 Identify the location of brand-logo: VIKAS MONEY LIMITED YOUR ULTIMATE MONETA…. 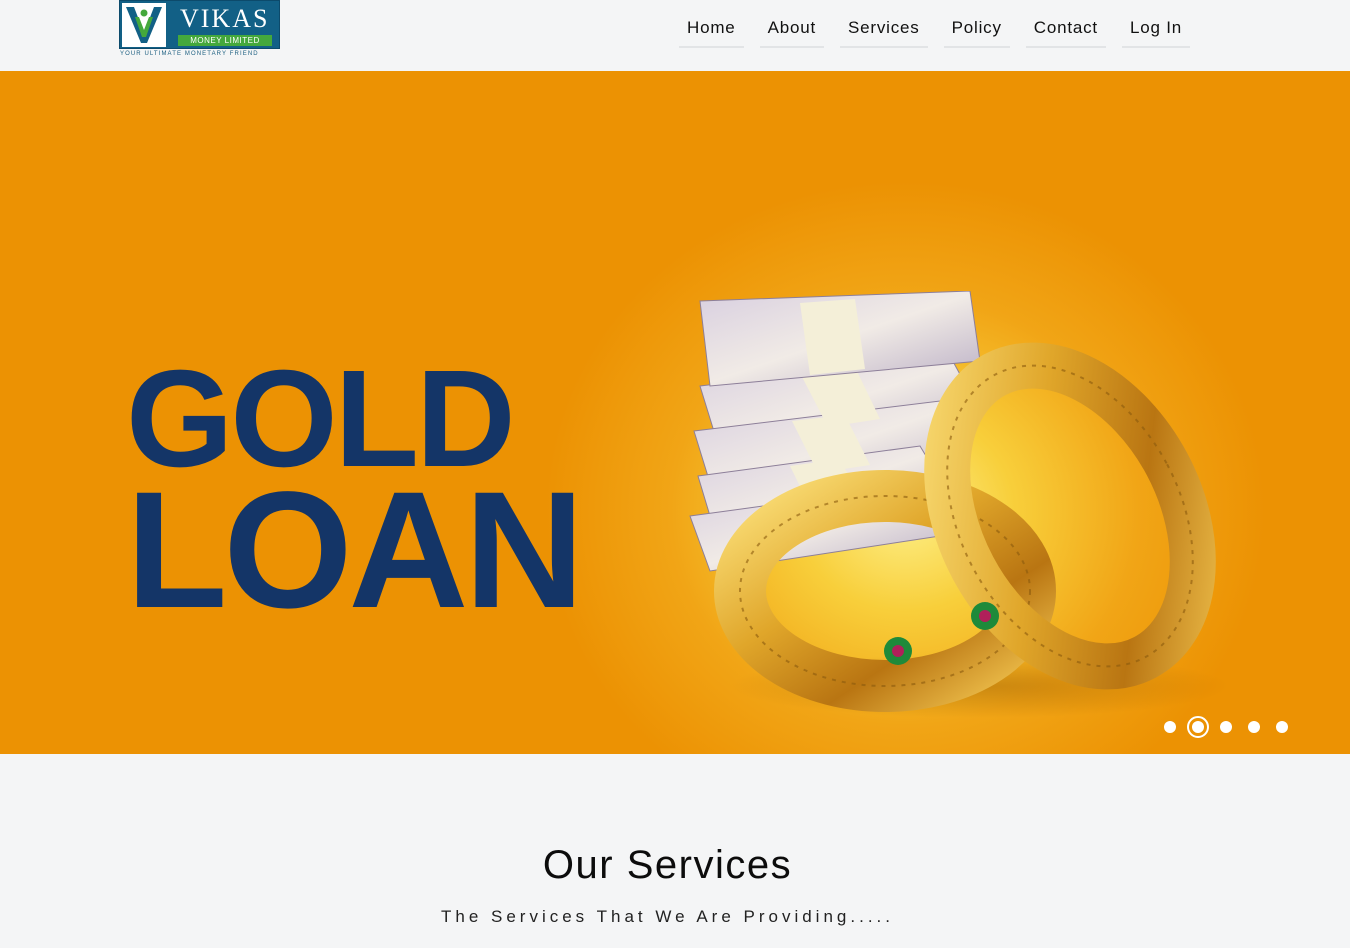
(200, 30).